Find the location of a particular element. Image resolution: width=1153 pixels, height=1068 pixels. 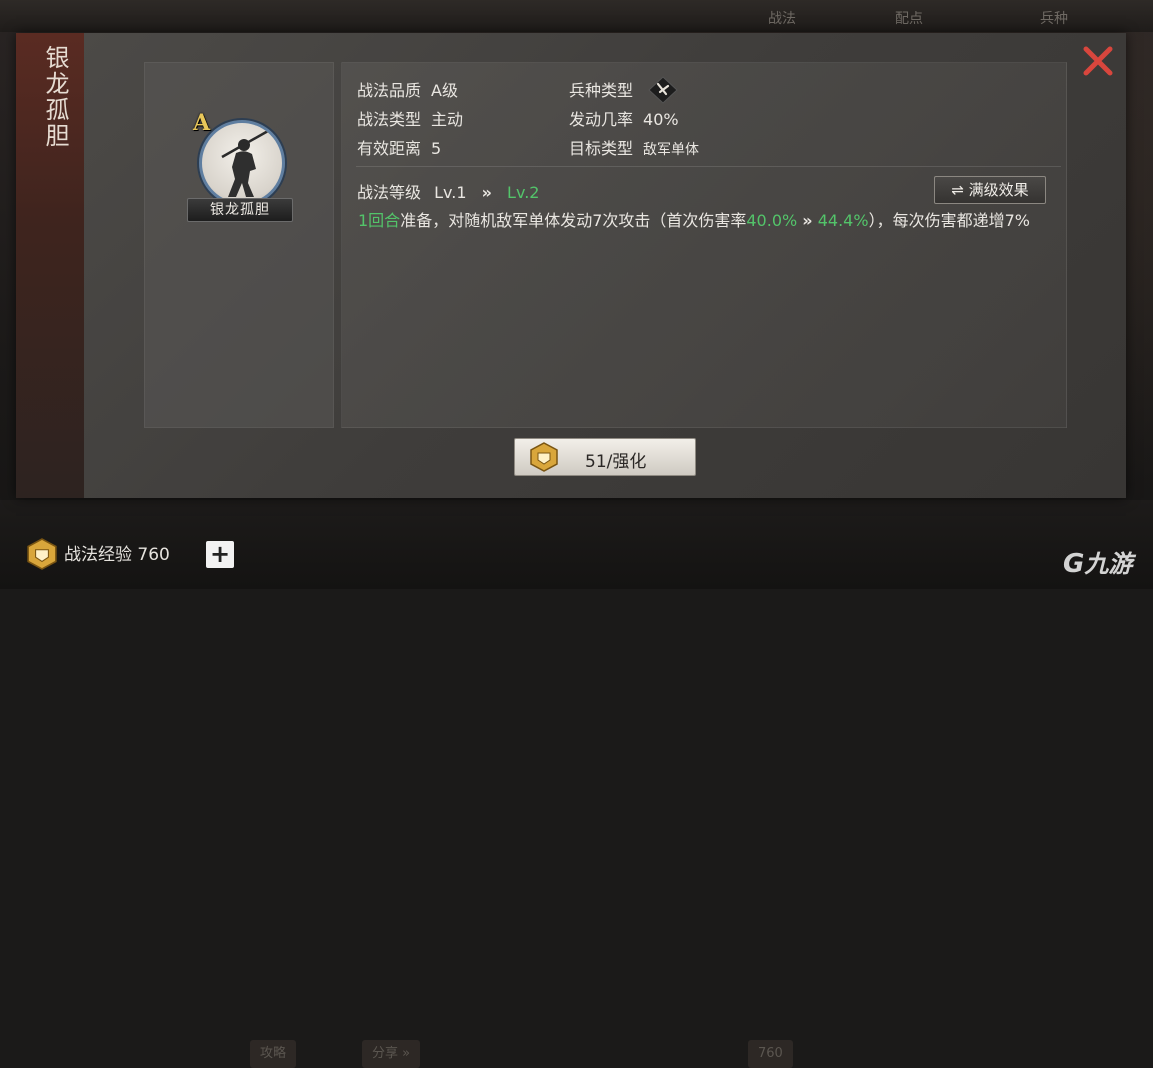

skill-exp-label: 战法经验 760 is located at coordinates (117, 555).